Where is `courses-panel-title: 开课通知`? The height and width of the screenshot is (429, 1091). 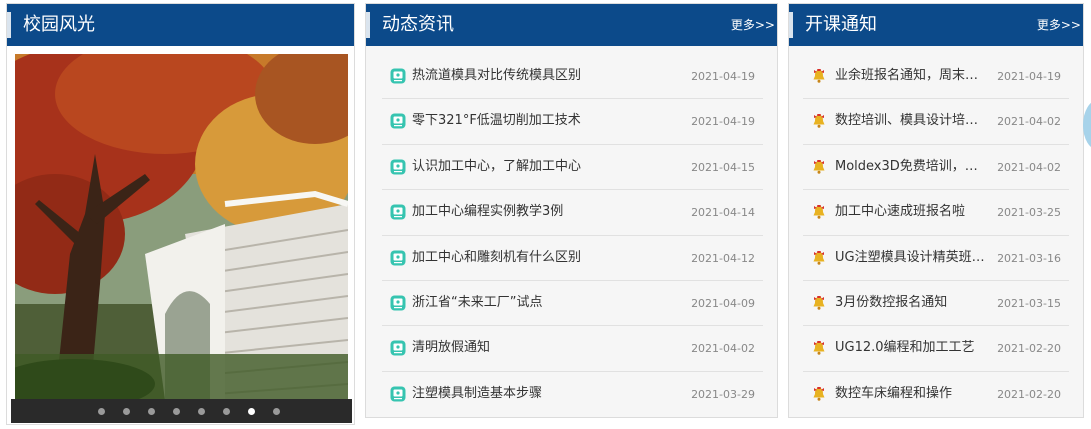 courses-panel-title: 开课通知 is located at coordinates (841, 24).